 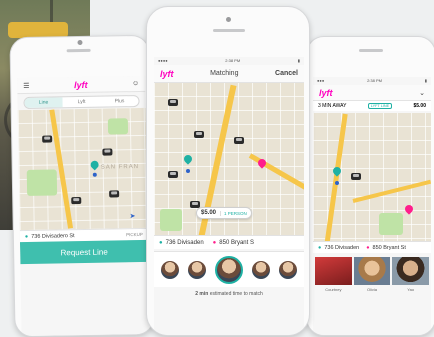 I want to click on center-navbar: lyft Matching Cancel, so click(x=229, y=74).